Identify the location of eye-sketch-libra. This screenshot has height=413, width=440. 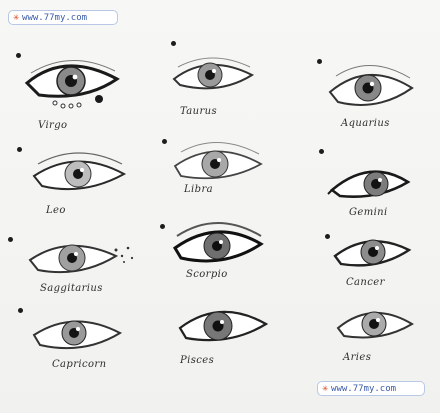
(219, 162).